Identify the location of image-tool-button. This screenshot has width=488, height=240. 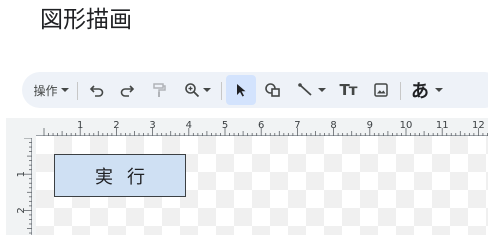
(381, 90).